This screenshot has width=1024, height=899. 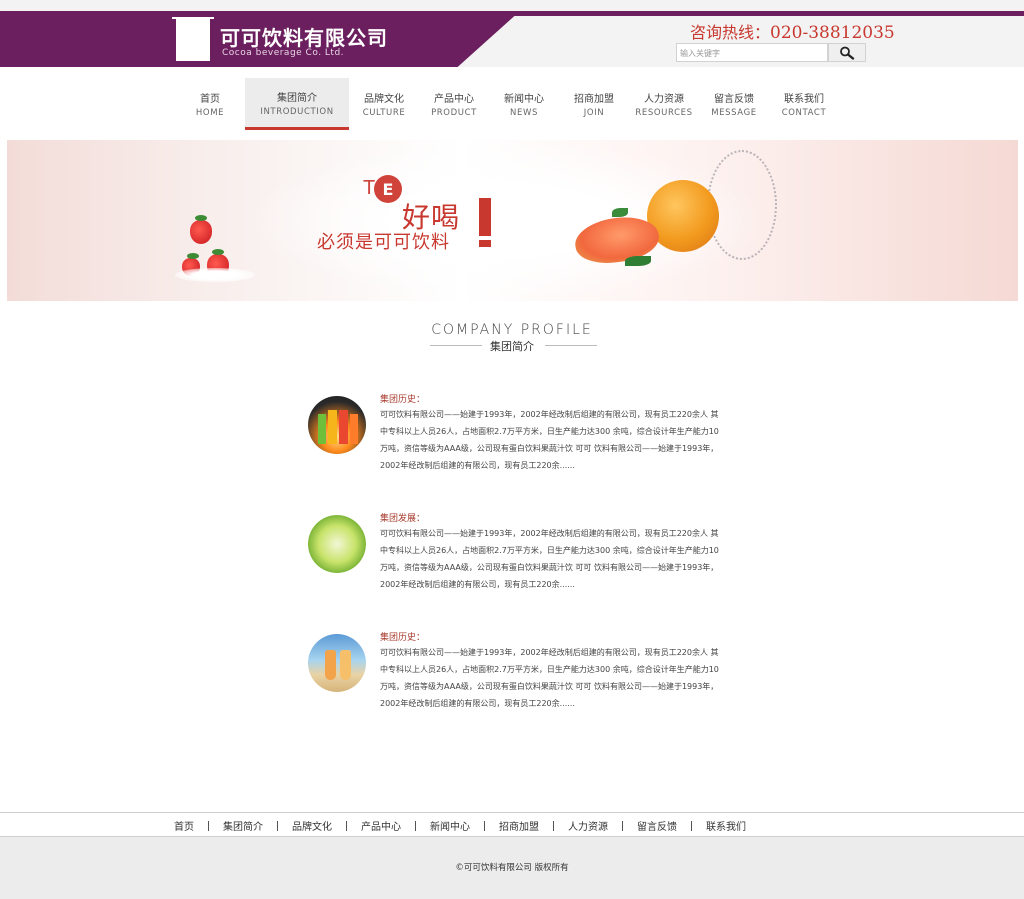 What do you see at coordinates (832, 33) in the screenshot?
I see `hotline-number: 020-38812035` at bounding box center [832, 33].